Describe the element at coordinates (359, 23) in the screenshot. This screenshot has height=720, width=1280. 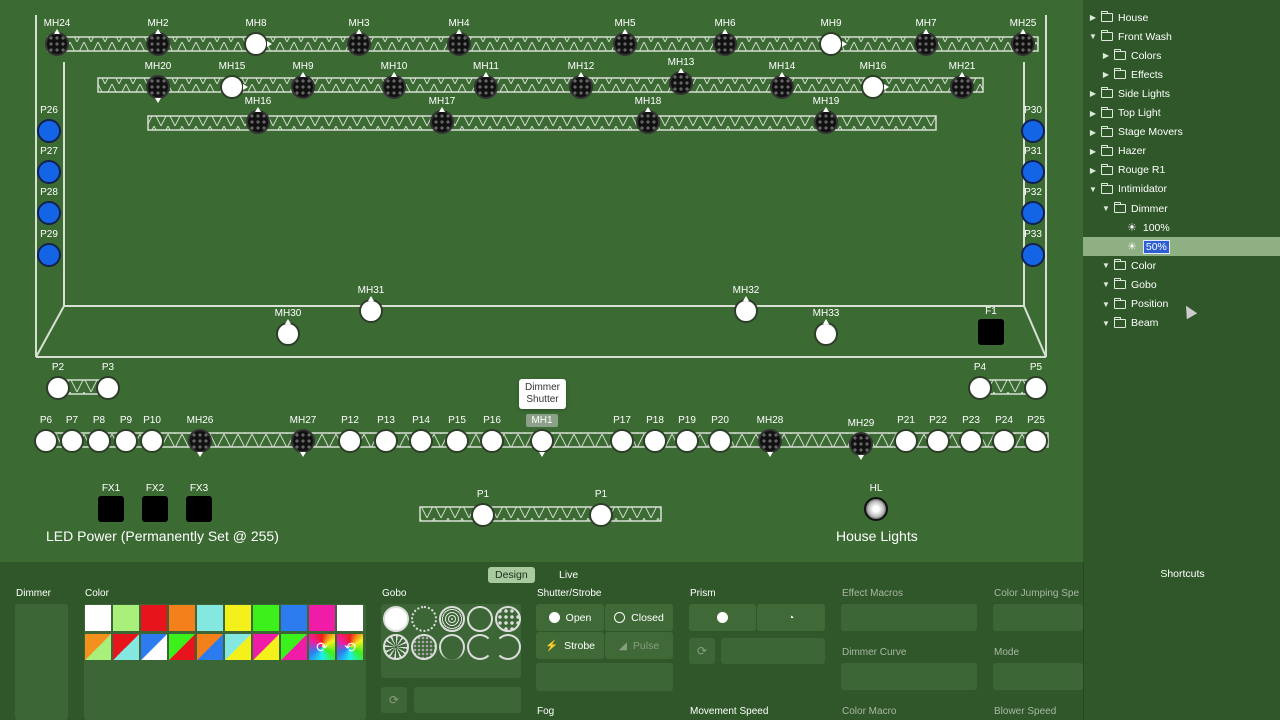
I see `fixture-label: MH3` at that location.